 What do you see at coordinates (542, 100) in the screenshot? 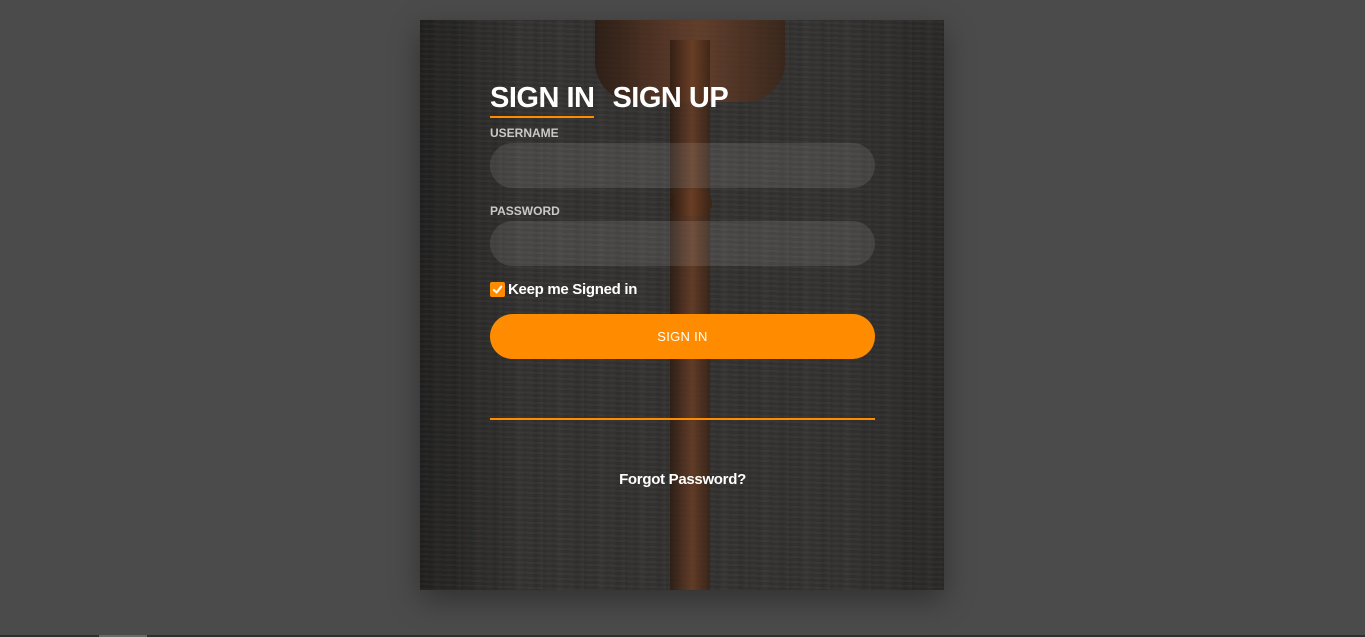
I see `tab-sign-in: SIGN IN` at bounding box center [542, 100].